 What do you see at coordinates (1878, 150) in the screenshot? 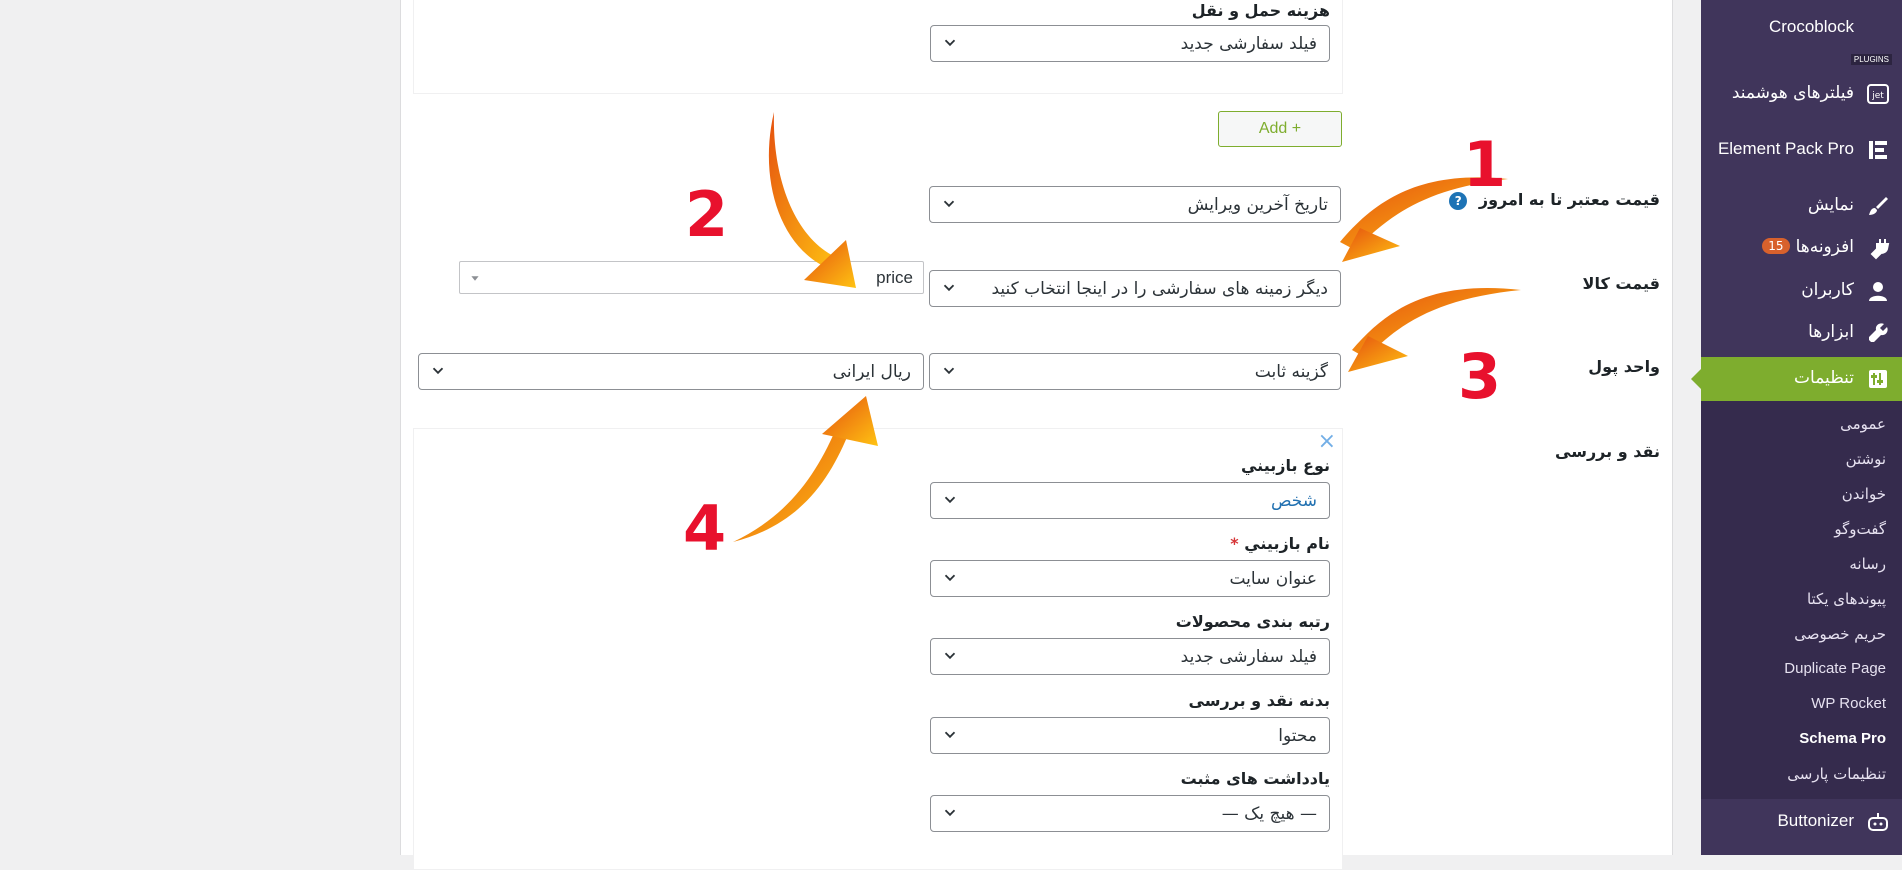
I see `element-pack-icon` at bounding box center [1878, 150].